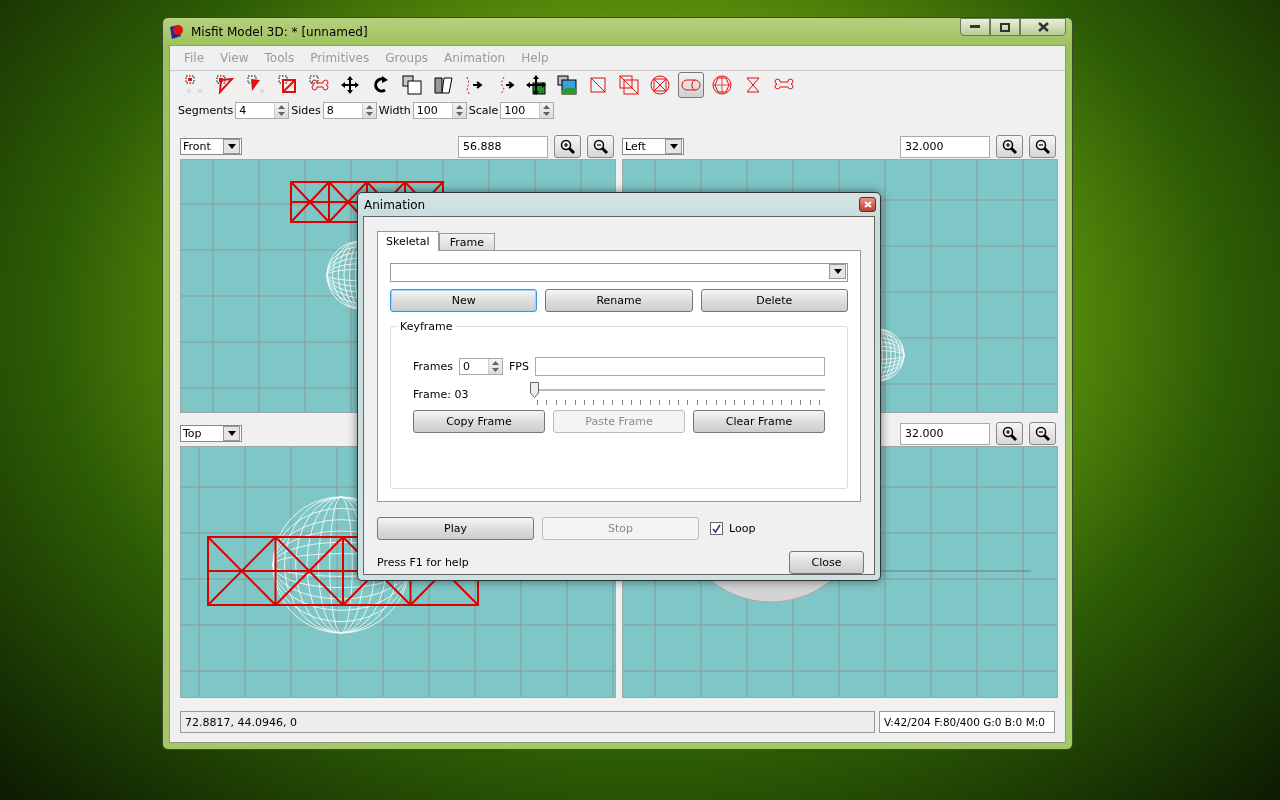 Image resolution: width=1280 pixels, height=800 pixels. I want to click on fps-label: FPS, so click(519, 366).